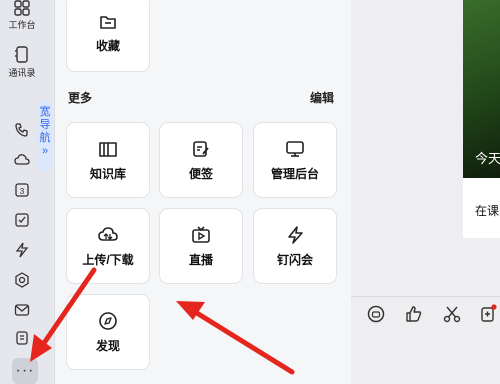 The image size is (500, 384). I want to click on app-label: 便签, so click(200, 173).